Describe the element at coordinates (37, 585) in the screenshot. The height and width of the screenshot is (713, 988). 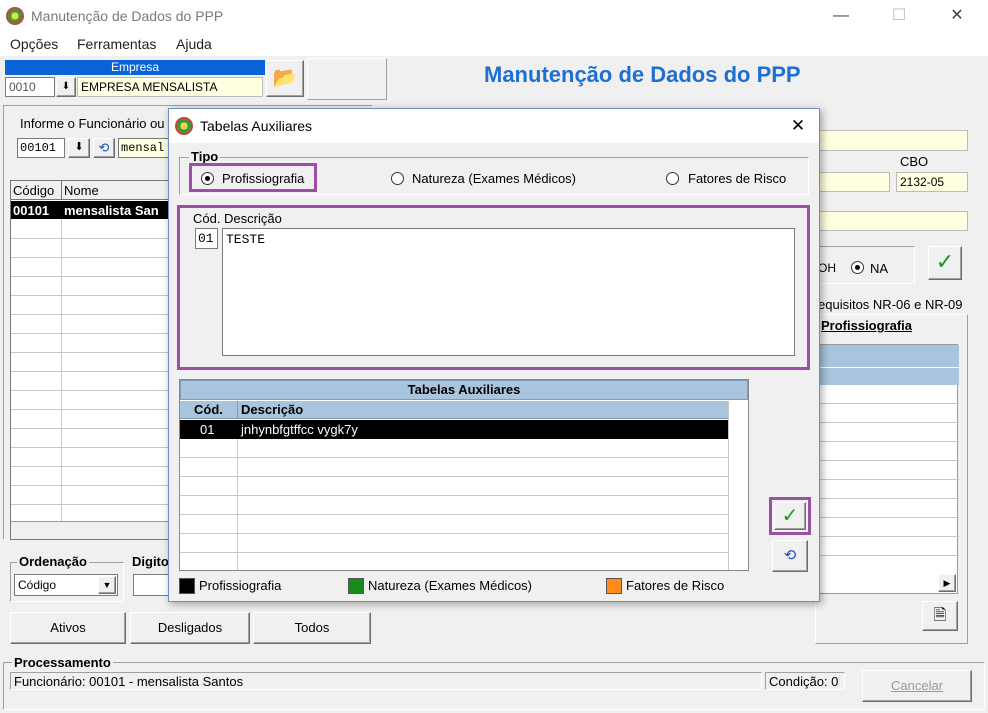
I see `ordenacao-value: Código` at that location.